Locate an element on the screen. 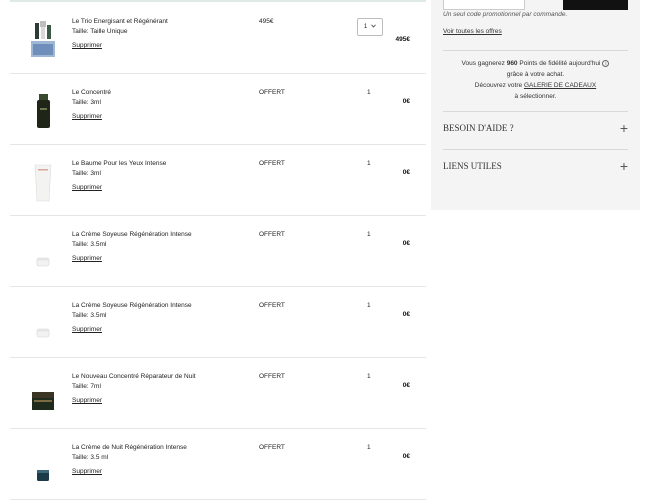  useful-links-accordion: LIENS UTILES + is located at coordinates (535, 166).